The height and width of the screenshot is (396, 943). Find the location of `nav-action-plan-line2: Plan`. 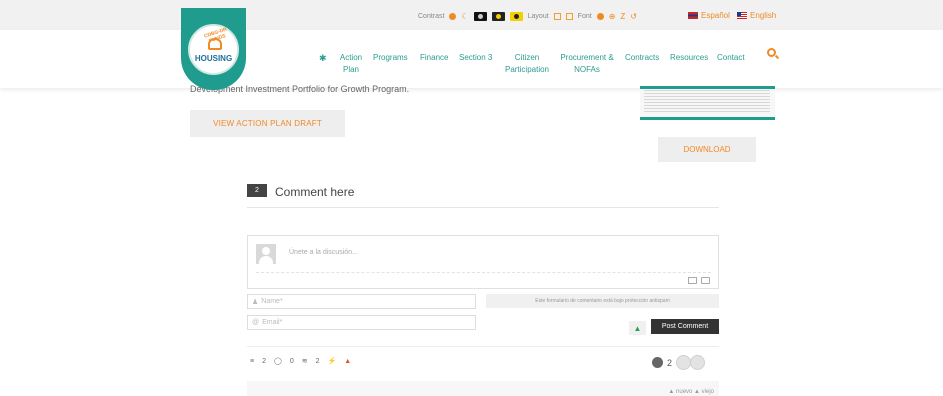

nav-action-plan-line2: Plan is located at coordinates (350, 69).